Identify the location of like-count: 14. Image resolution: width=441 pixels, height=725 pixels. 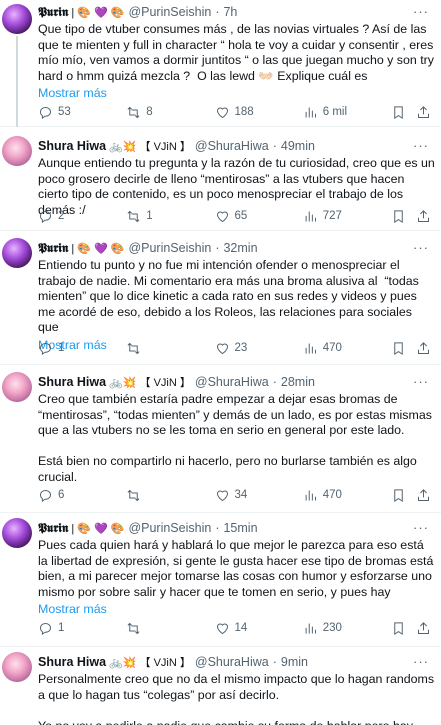
(241, 628).